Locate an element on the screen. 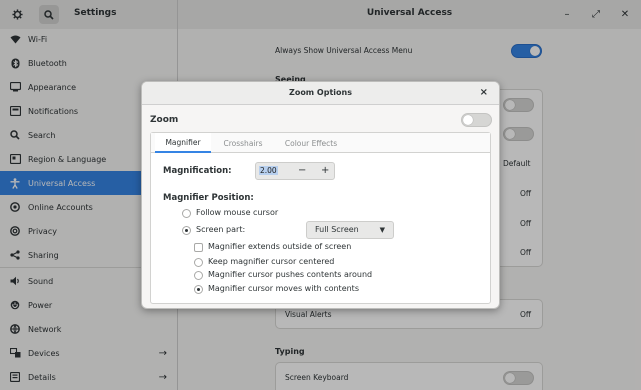 This screenshot has width=641, height=390. magnification-spinbutton: 2.00 − + is located at coordinates (295, 171).